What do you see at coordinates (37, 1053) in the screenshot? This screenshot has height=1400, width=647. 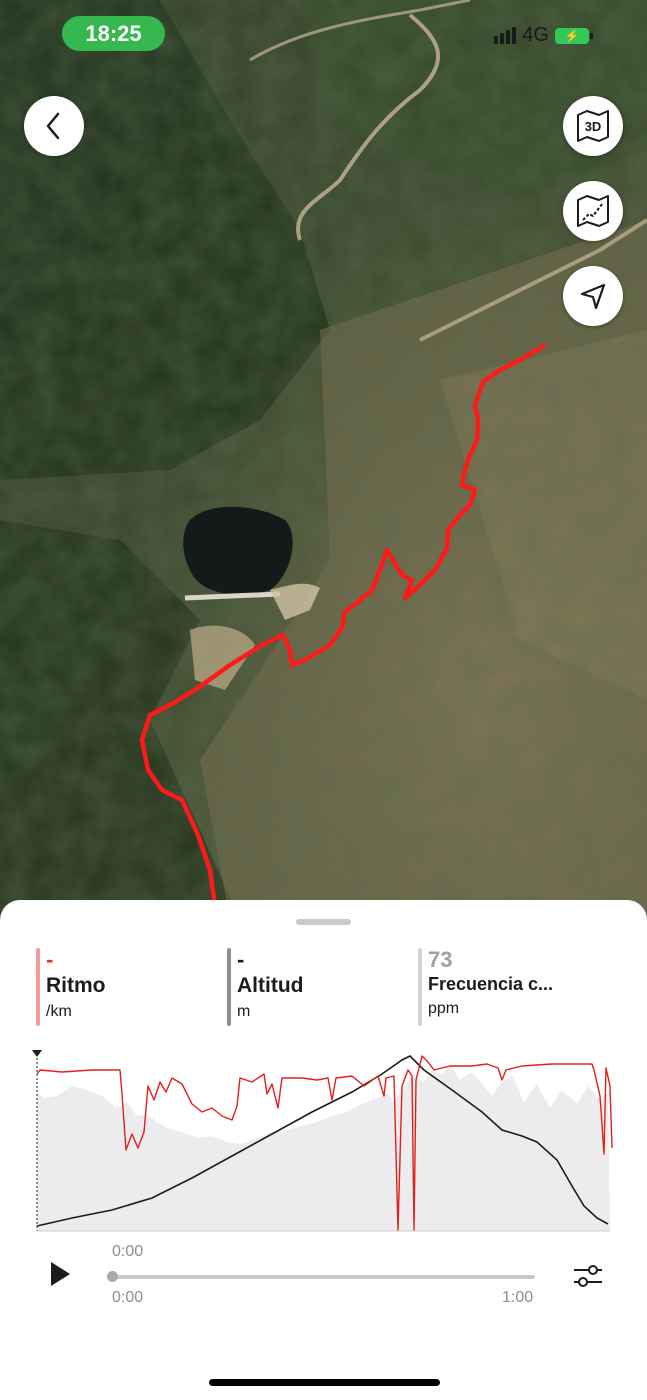 I see `playhead-marker` at bounding box center [37, 1053].